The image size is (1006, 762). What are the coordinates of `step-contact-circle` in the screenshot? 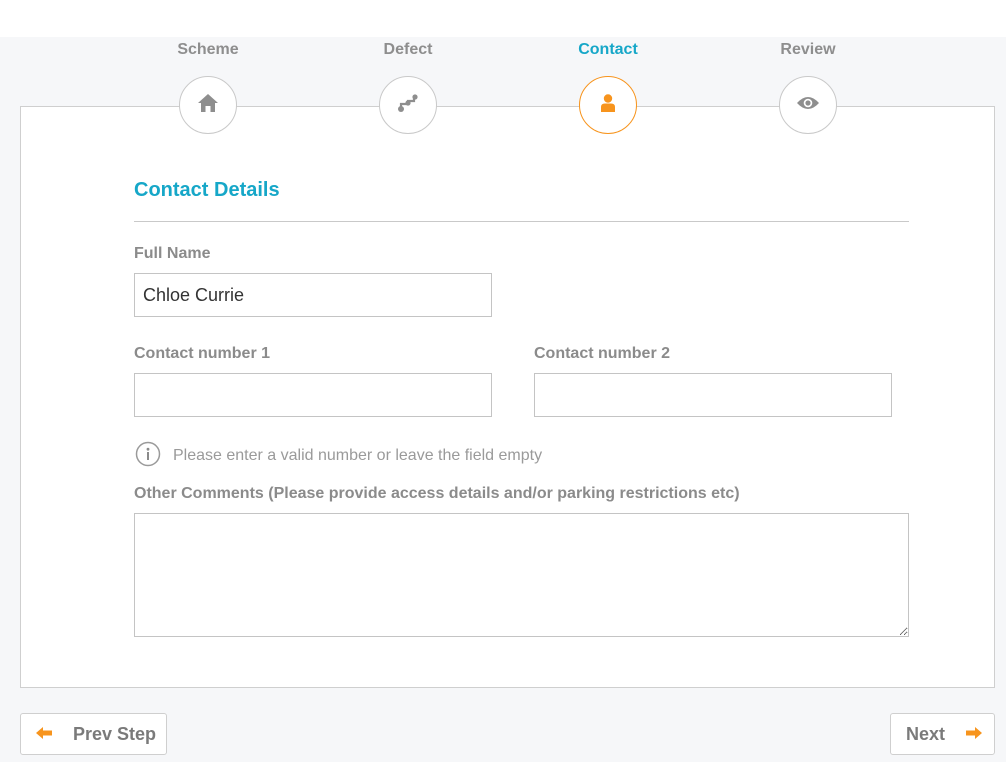 It's located at (608, 105).